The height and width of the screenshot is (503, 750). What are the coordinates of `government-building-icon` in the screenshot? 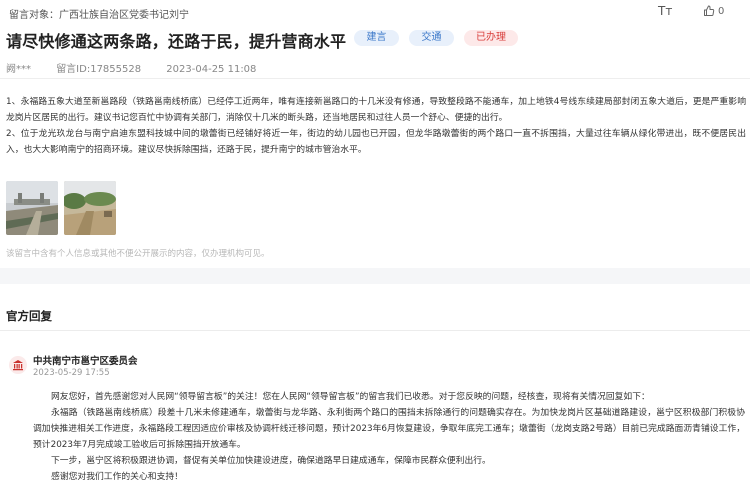 It's located at (18, 365).